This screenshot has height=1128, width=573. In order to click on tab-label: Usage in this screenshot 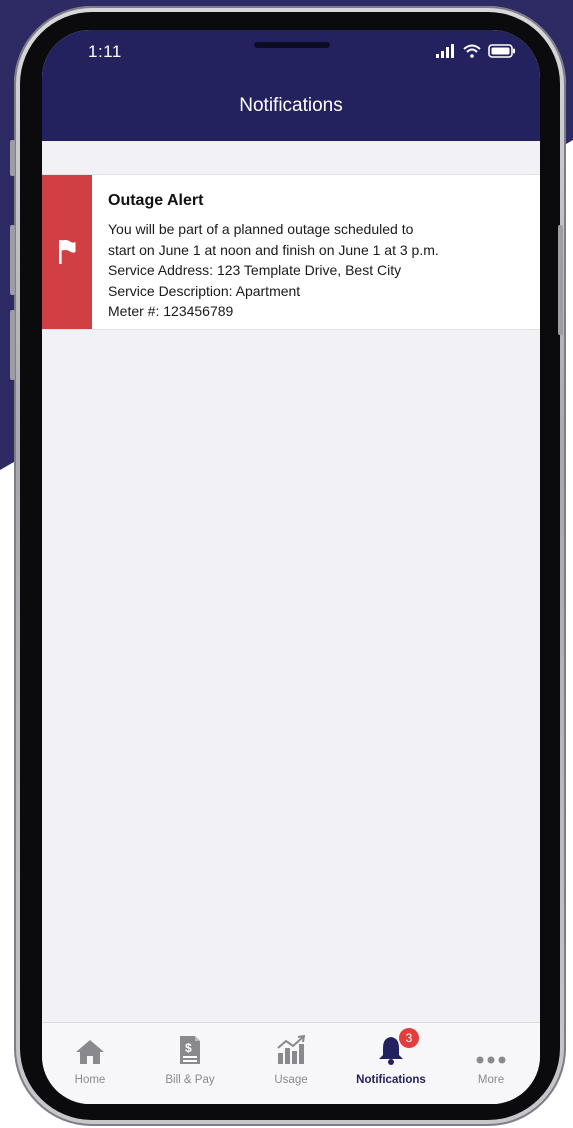, I will do `click(291, 1080)`.